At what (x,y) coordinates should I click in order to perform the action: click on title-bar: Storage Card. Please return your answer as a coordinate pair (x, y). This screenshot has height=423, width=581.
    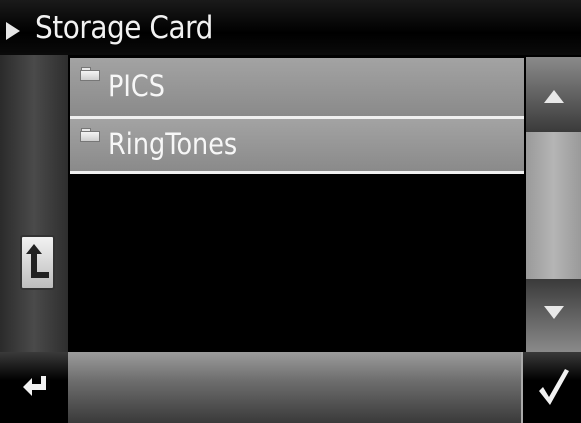
    Looking at the image, I should click on (290, 27).